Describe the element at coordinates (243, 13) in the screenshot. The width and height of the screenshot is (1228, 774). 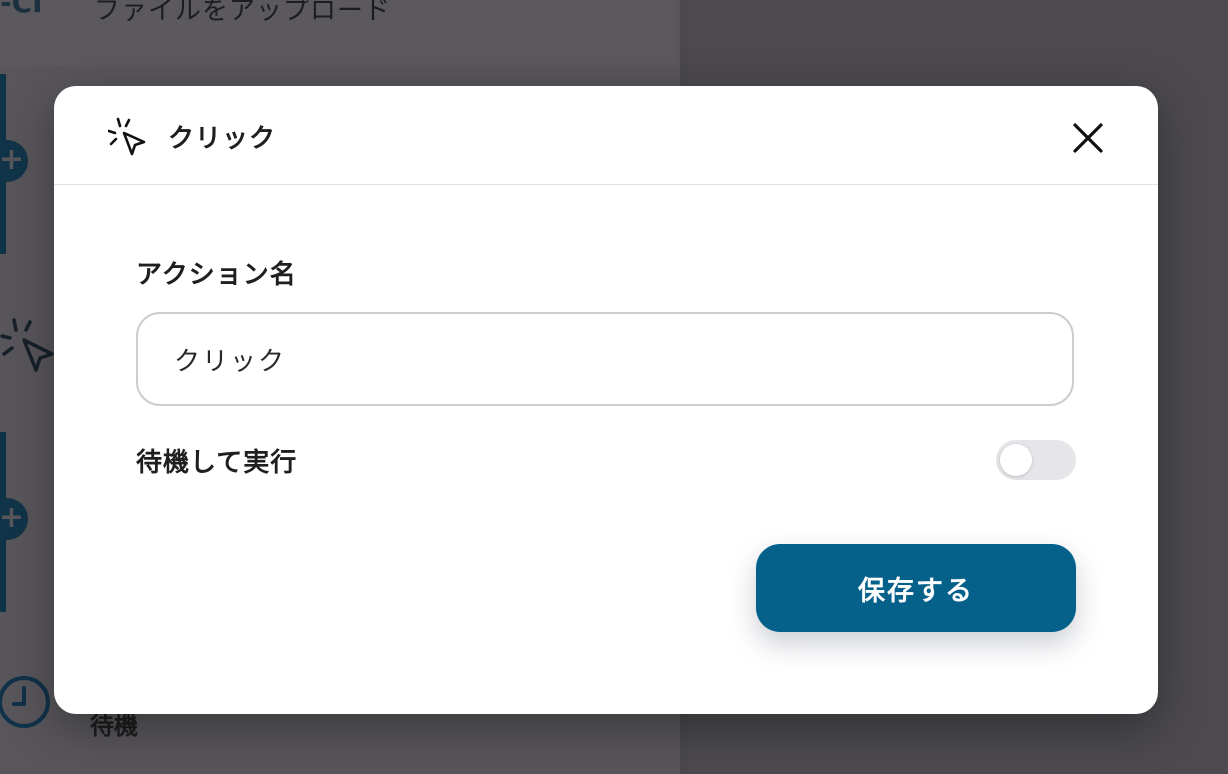
I see `upload-step-label: ファイルをアップロード` at that location.